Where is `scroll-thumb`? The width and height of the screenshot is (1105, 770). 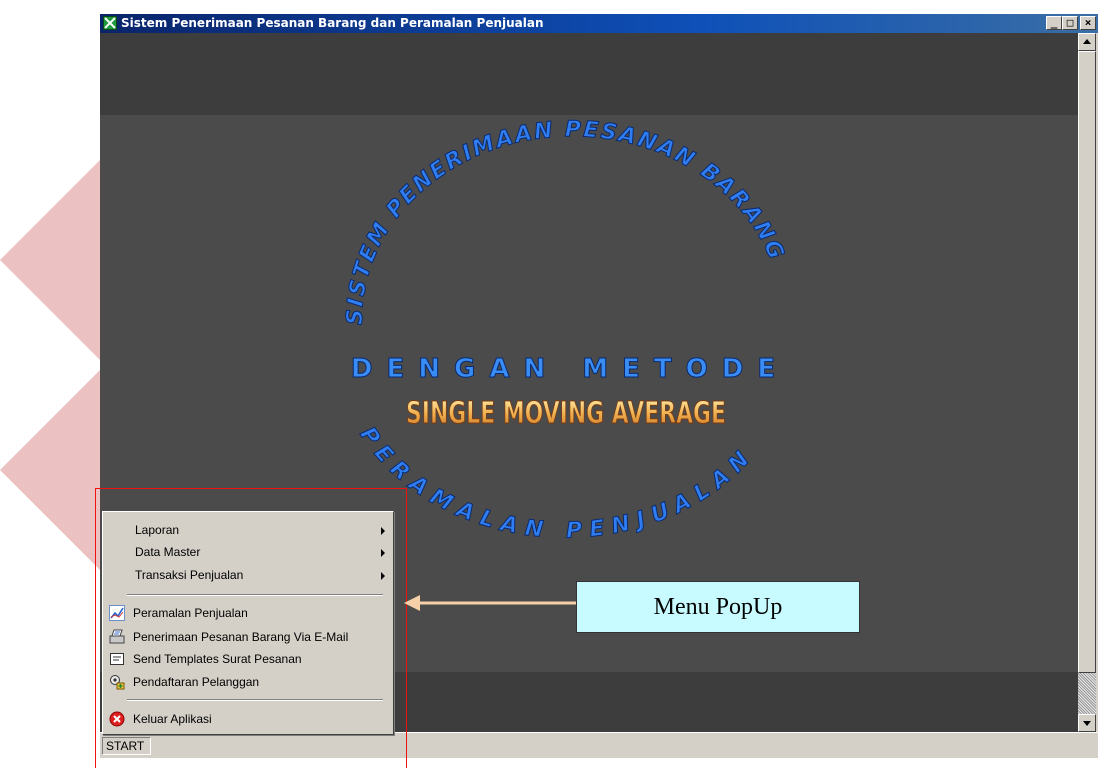
scroll-thumb is located at coordinates (1087, 362).